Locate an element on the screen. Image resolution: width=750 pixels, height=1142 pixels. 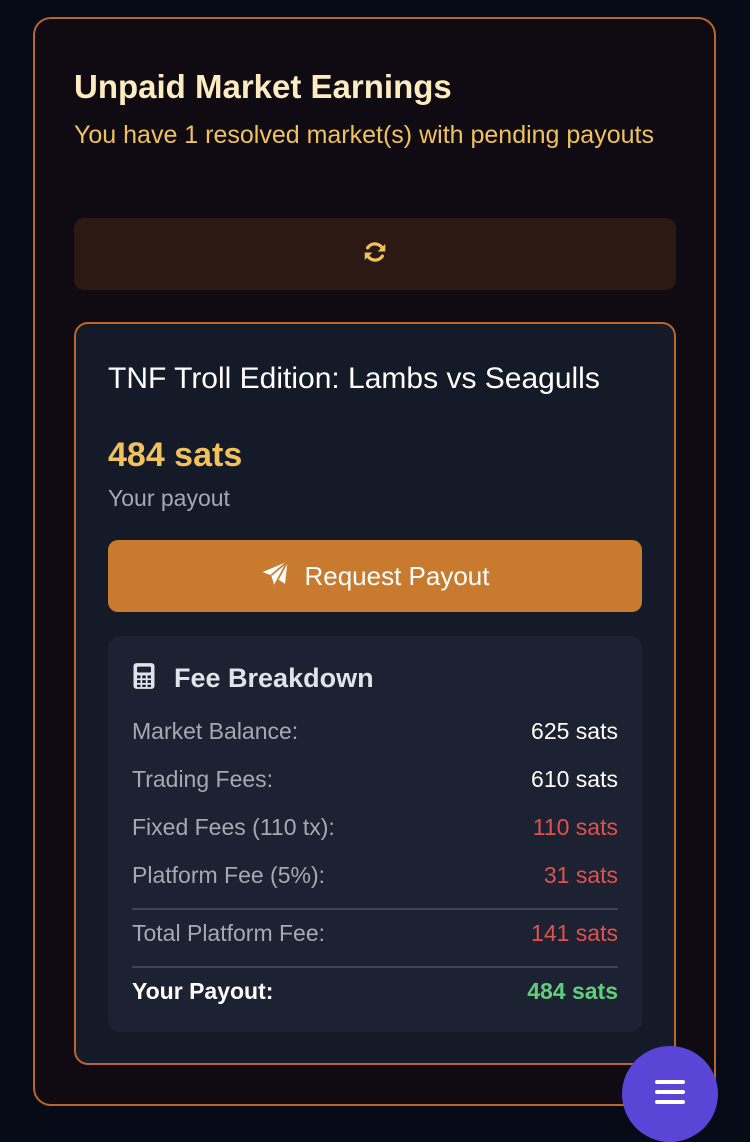
fee-row-label: Fixed Fees (110 tx): is located at coordinates (233, 827).